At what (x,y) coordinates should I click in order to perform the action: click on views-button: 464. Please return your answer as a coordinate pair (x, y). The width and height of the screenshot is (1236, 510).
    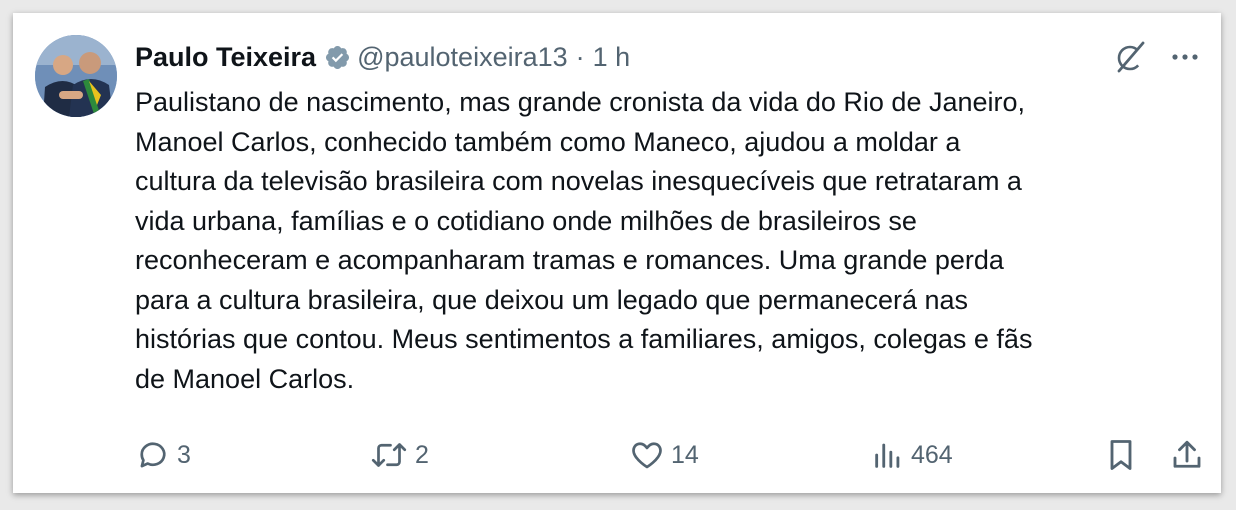
    Looking at the image, I should click on (912, 455).